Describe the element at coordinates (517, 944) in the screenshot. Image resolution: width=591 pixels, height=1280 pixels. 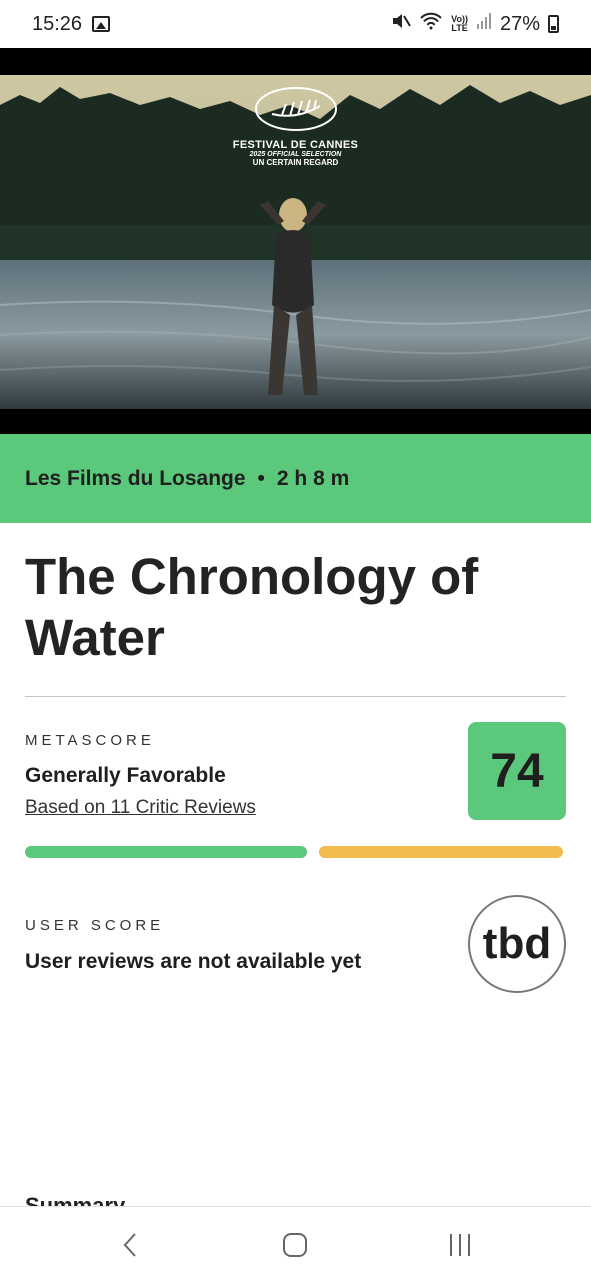
I see `user-score-badge: tbd` at that location.